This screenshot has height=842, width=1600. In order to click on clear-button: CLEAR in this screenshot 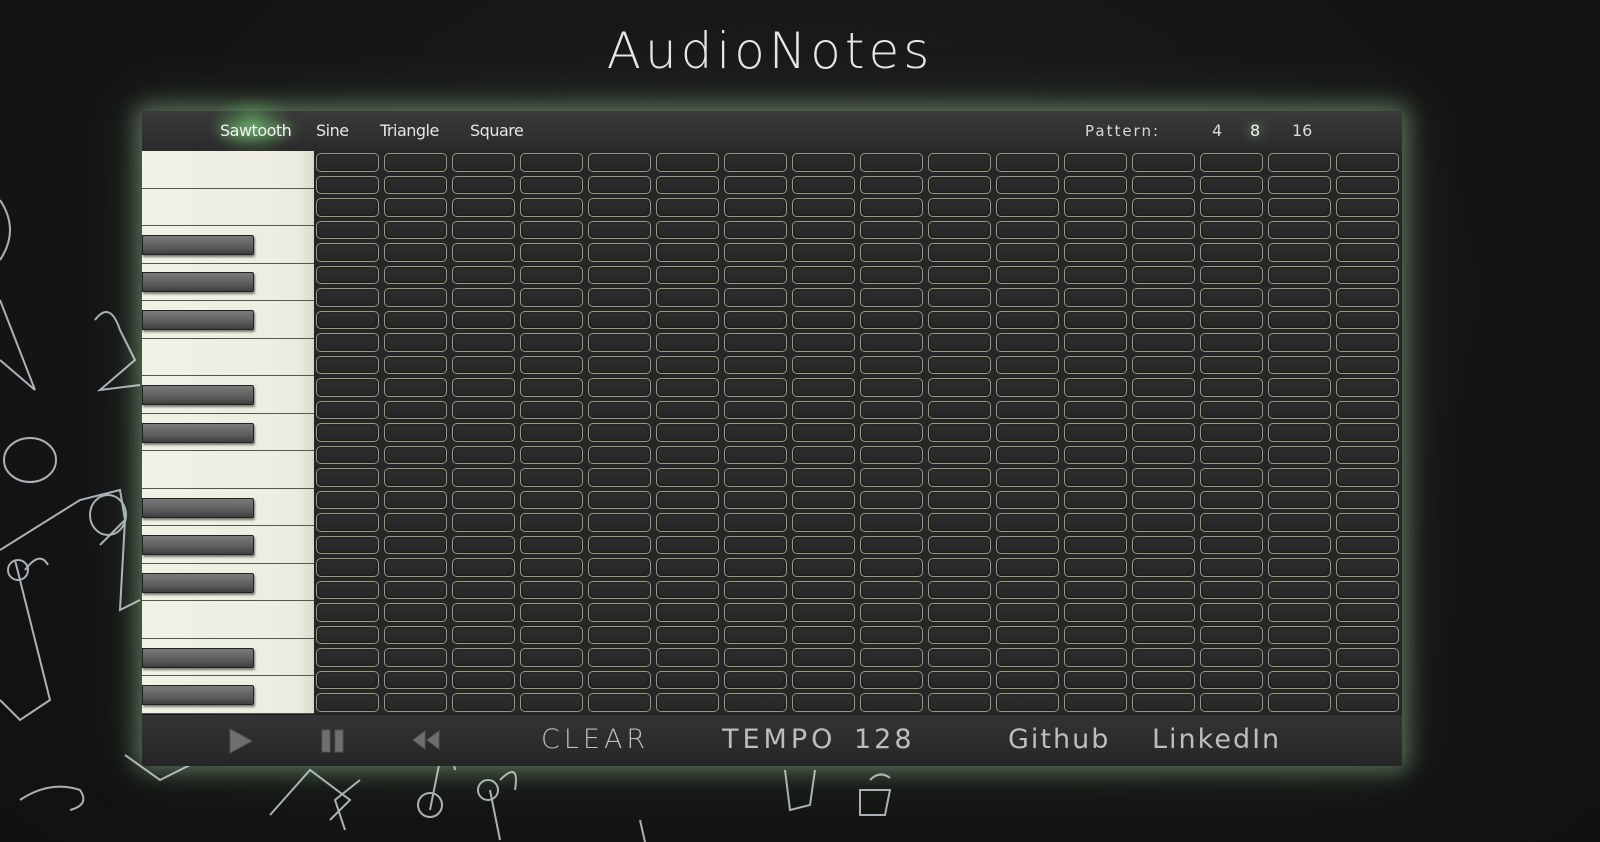, I will do `click(595, 739)`.